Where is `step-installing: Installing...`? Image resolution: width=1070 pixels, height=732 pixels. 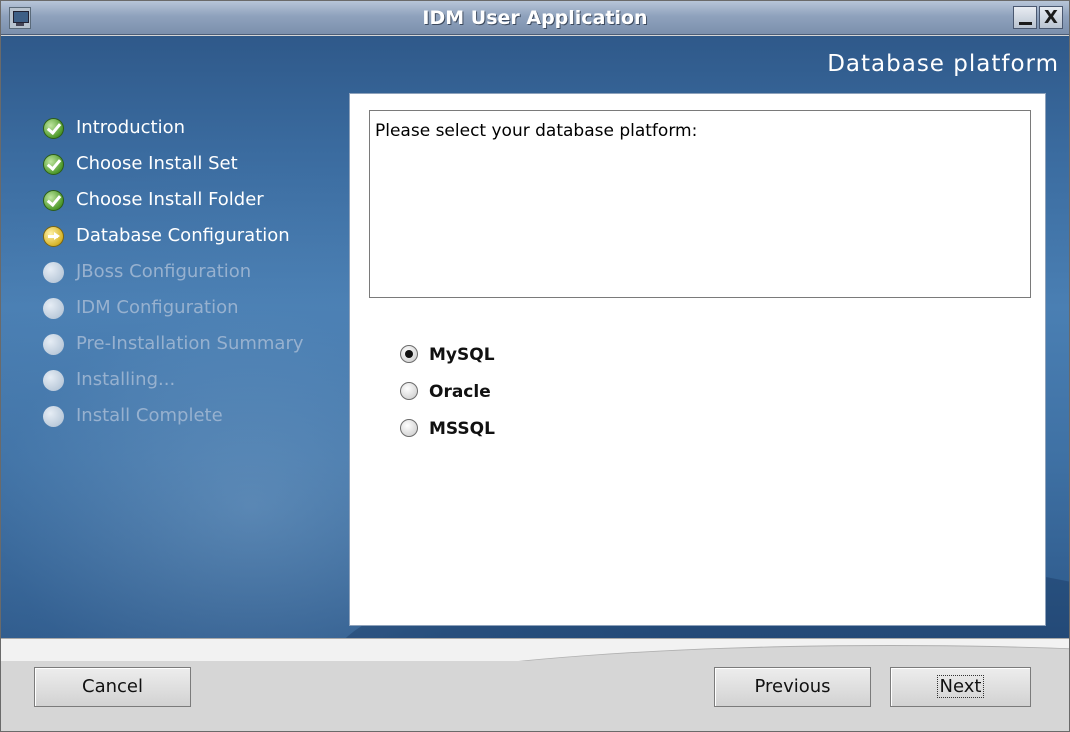
step-installing: Installing... is located at coordinates (173, 384).